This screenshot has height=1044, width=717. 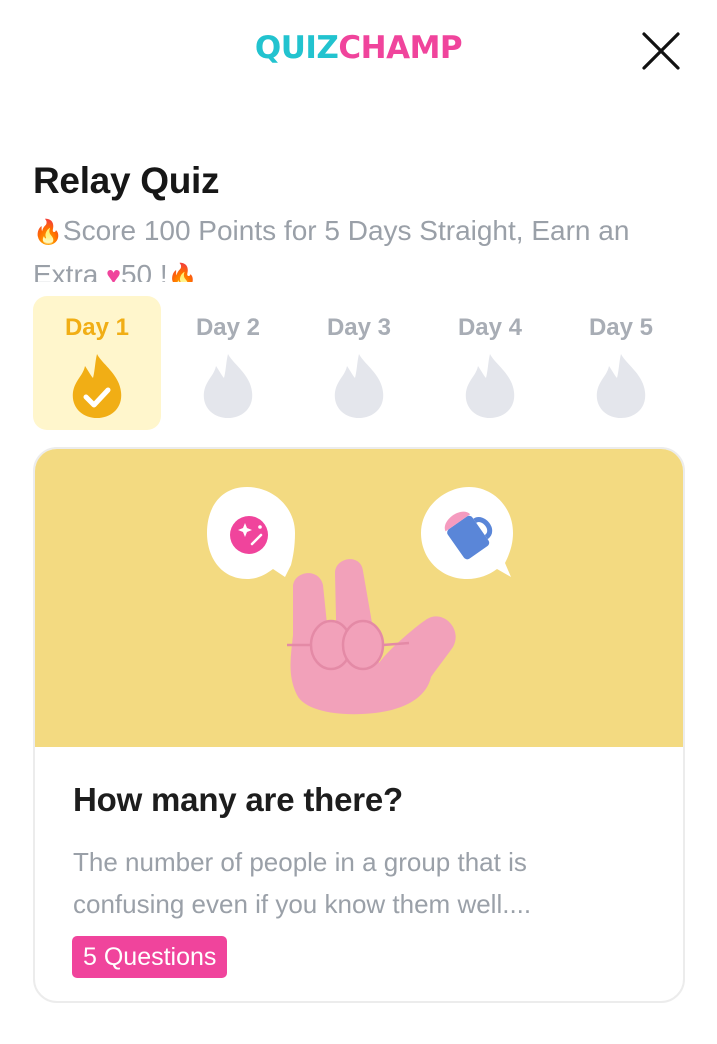 What do you see at coordinates (490, 327) in the screenshot?
I see `day-label: Day 4` at bounding box center [490, 327].